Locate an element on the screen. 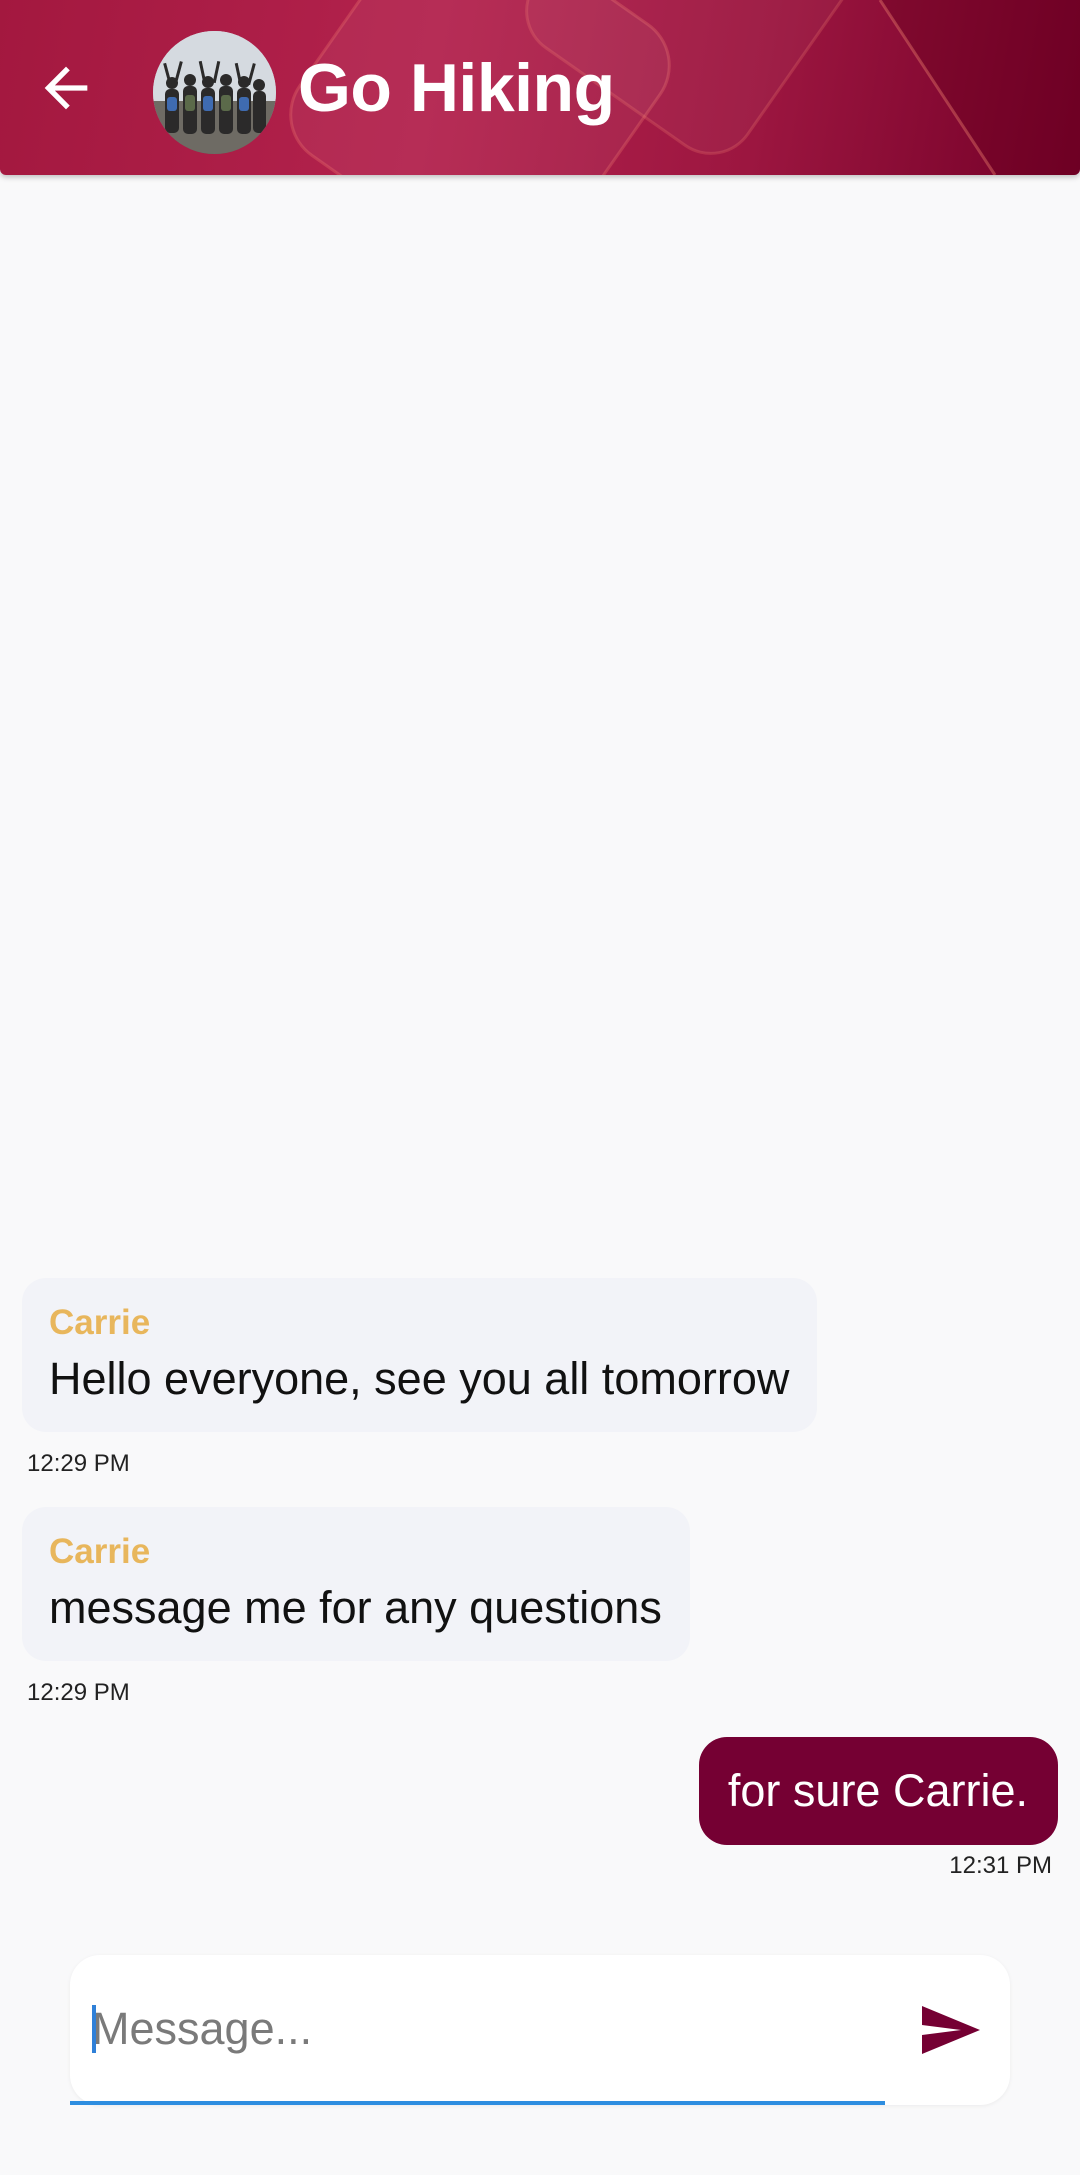 The image size is (1080, 2175). message-bubble-outgoing: for sure Carrie. is located at coordinates (878, 1791).